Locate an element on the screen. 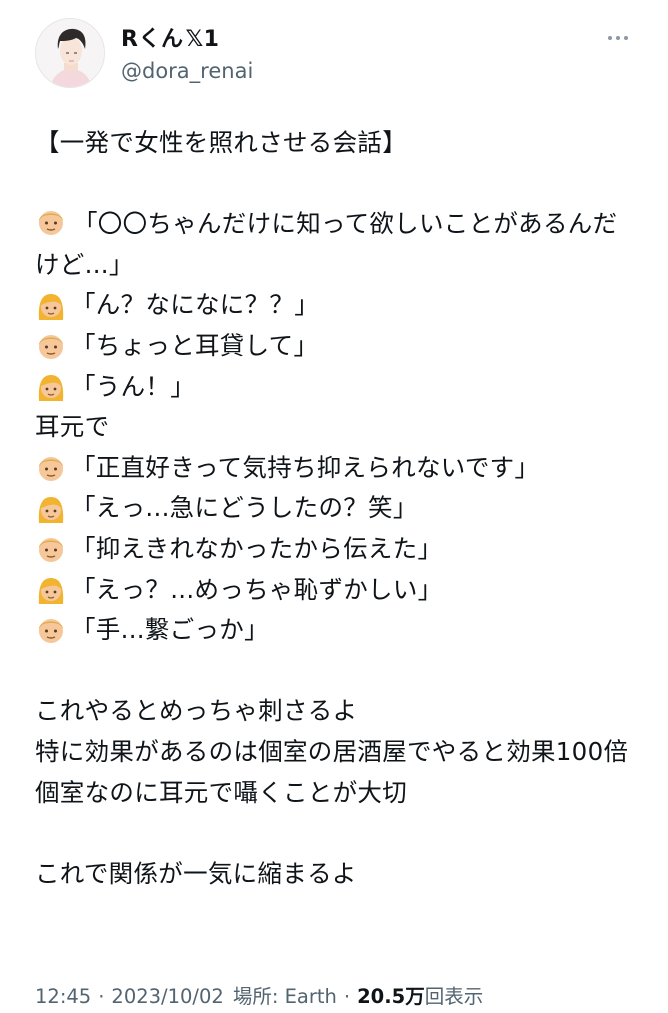 The image size is (668, 1013). dialogue-line: 「〇〇ちゃんだけに知って欲しいことがあるんだけど...」 is located at coordinates (335, 244).